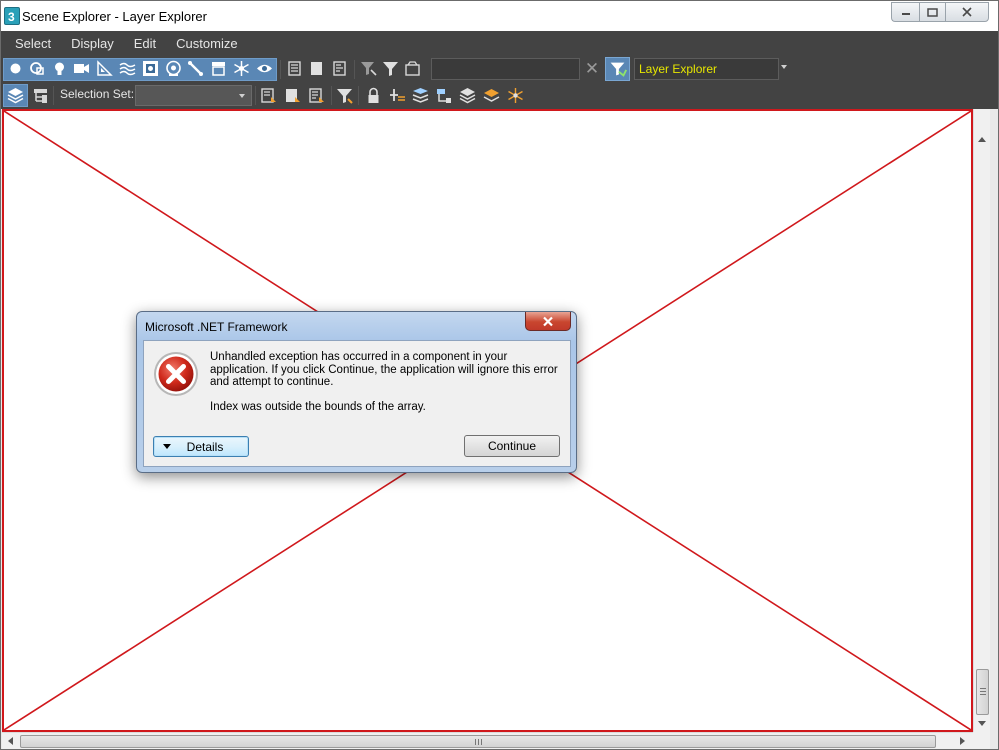  I want to click on freeze-layer-icon, so click(515, 95).